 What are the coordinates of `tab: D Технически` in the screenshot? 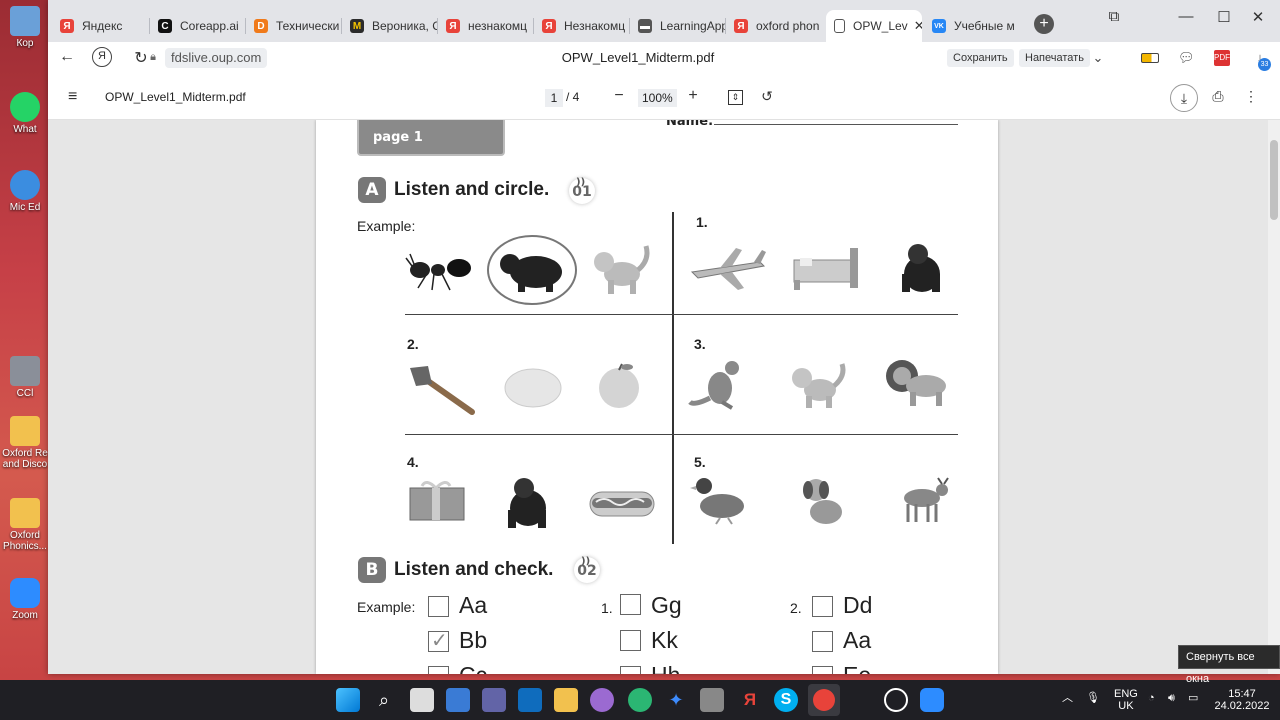 It's located at (294, 26).